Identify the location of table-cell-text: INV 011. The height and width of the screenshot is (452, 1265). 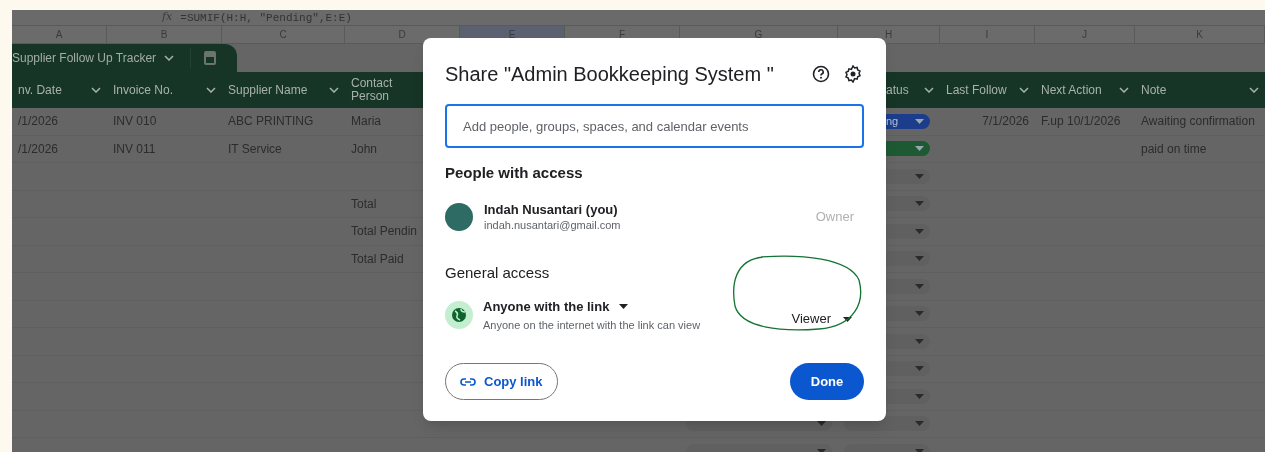
(134, 149).